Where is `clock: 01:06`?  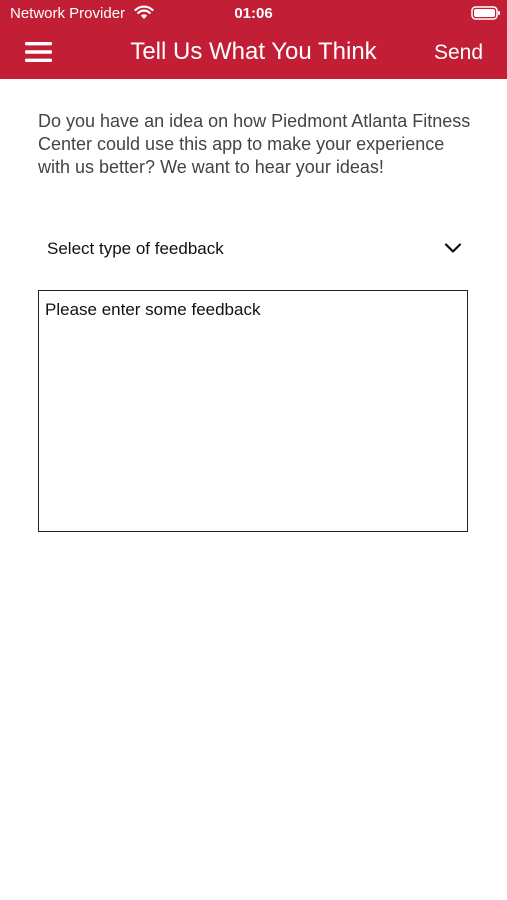
clock: 01:06 is located at coordinates (253, 13).